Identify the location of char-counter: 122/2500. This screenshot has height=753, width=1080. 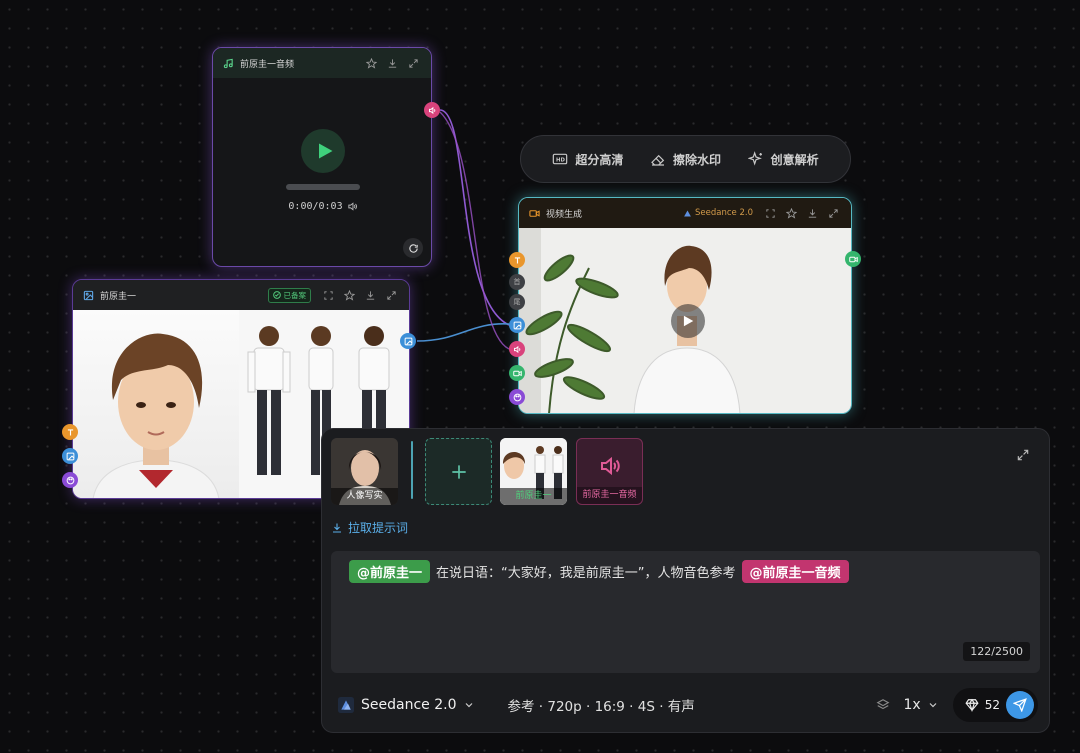
(996, 651).